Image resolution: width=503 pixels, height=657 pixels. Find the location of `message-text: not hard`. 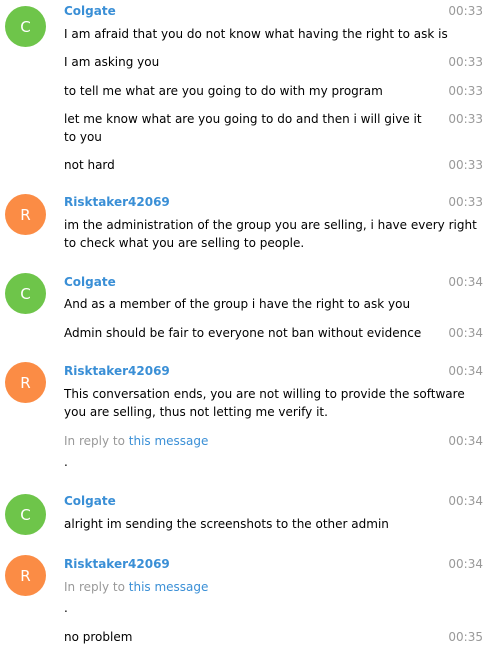

message-text: not hard is located at coordinates (89, 165).